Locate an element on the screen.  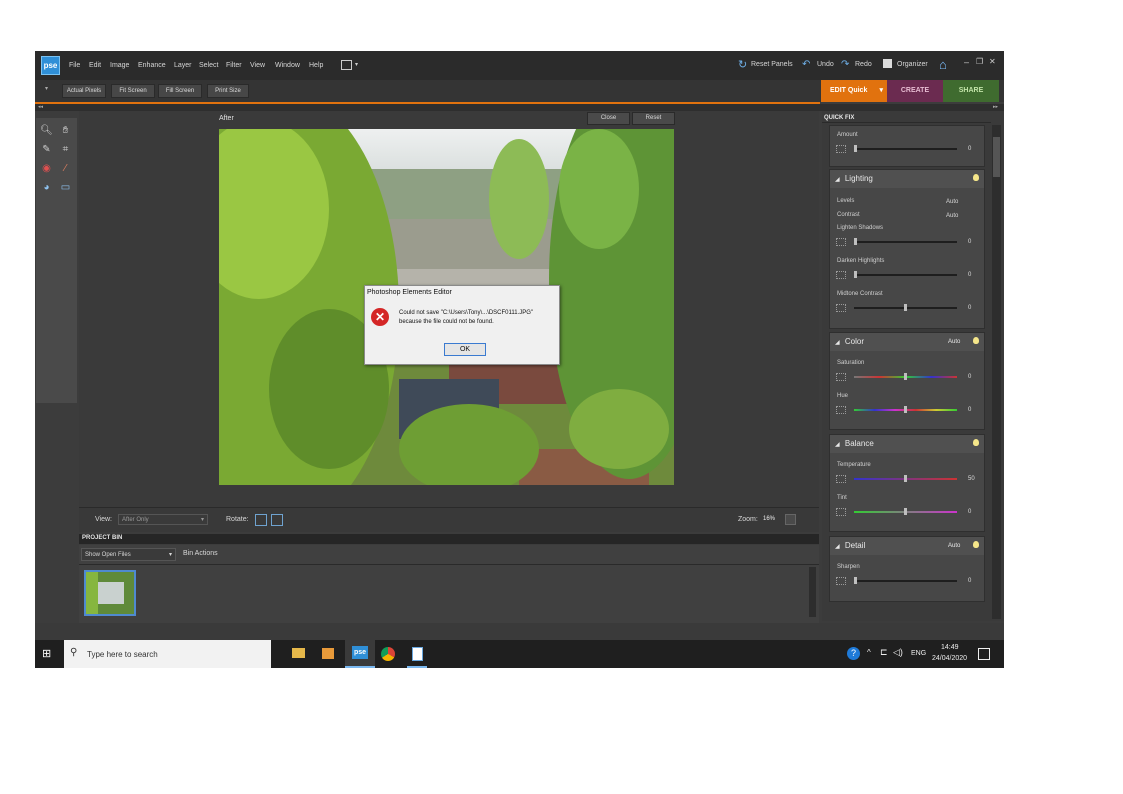
minimize-icon: – is located at coordinates (966, 62).